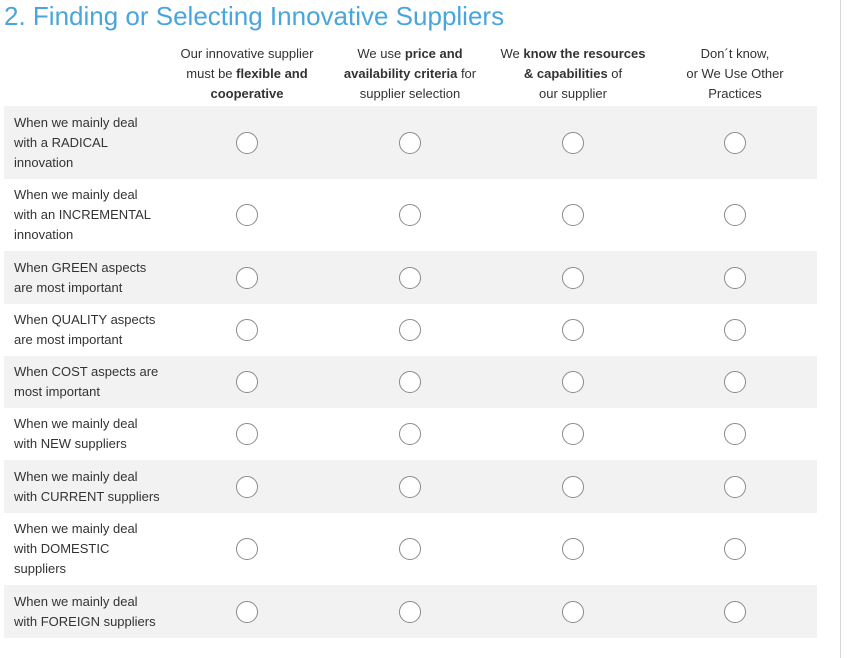  Describe the element at coordinates (85, 621) in the screenshot. I see `row-label-line: with FOREIGN suppliers` at that location.